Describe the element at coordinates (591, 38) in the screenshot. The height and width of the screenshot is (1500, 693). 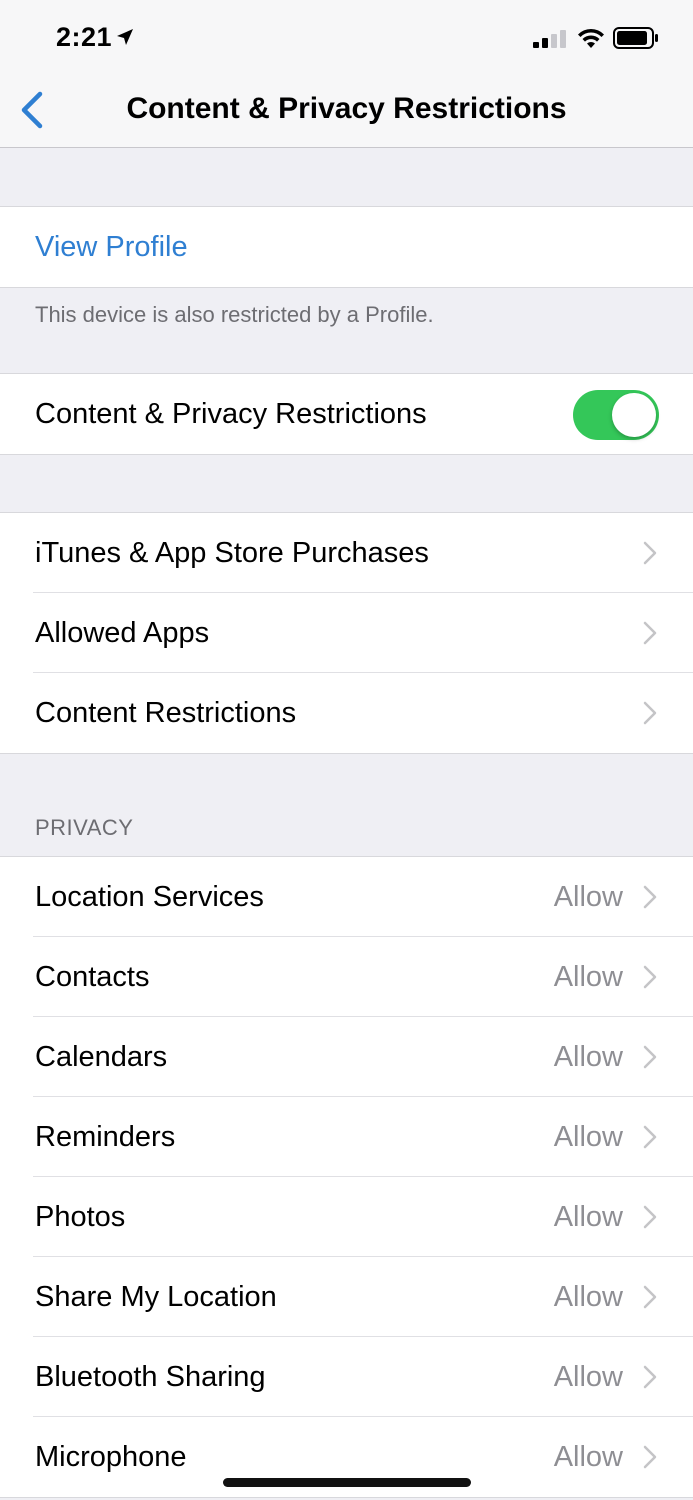
I see `wifi-icon` at that location.